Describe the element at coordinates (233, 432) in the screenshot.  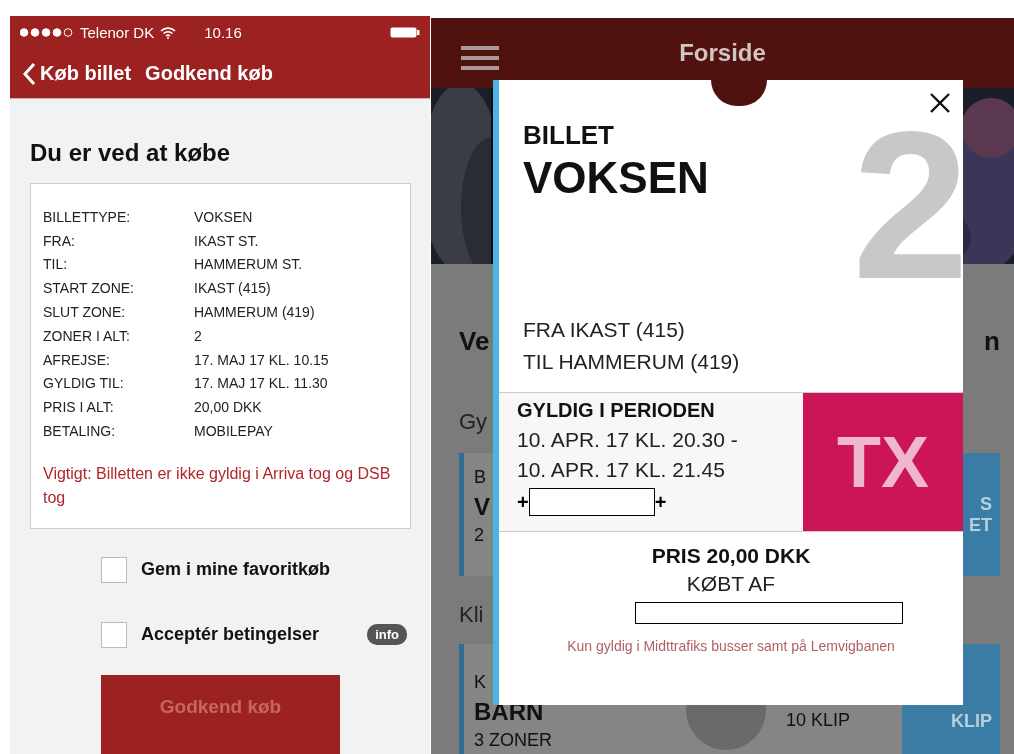
I see `detail-value: MOBILEPAY` at that location.